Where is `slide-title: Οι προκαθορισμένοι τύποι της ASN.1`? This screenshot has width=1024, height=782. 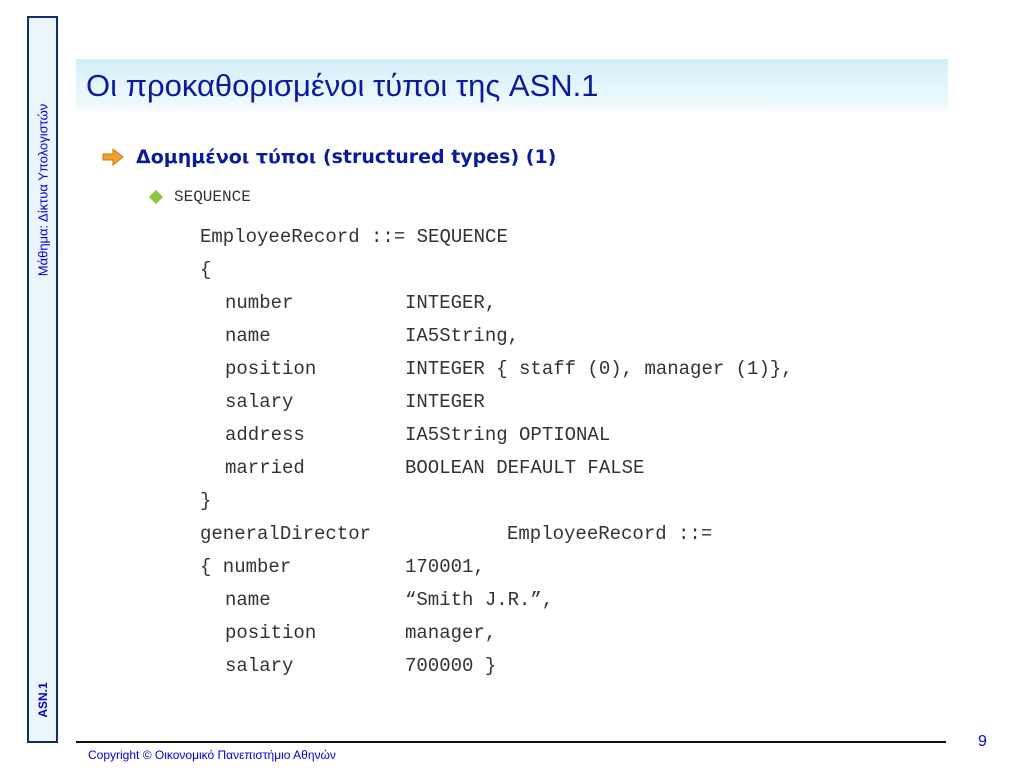 slide-title: Οι προκαθορισμένοι τύποι της ASN.1 is located at coordinates (342, 85).